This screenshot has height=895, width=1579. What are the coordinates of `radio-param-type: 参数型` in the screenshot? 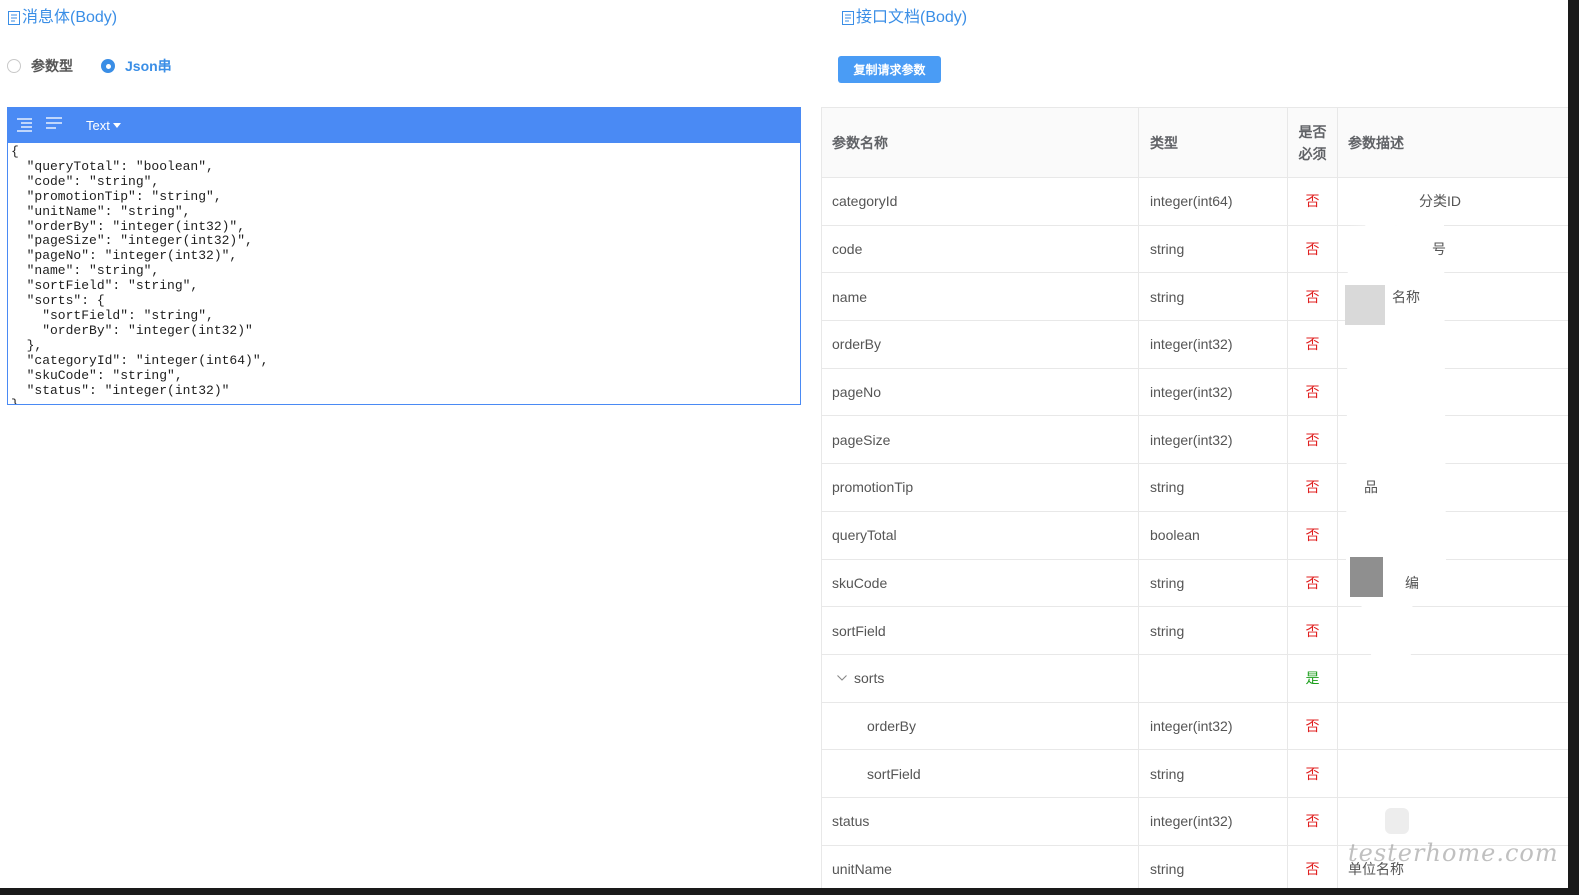 It's located at (40, 66).